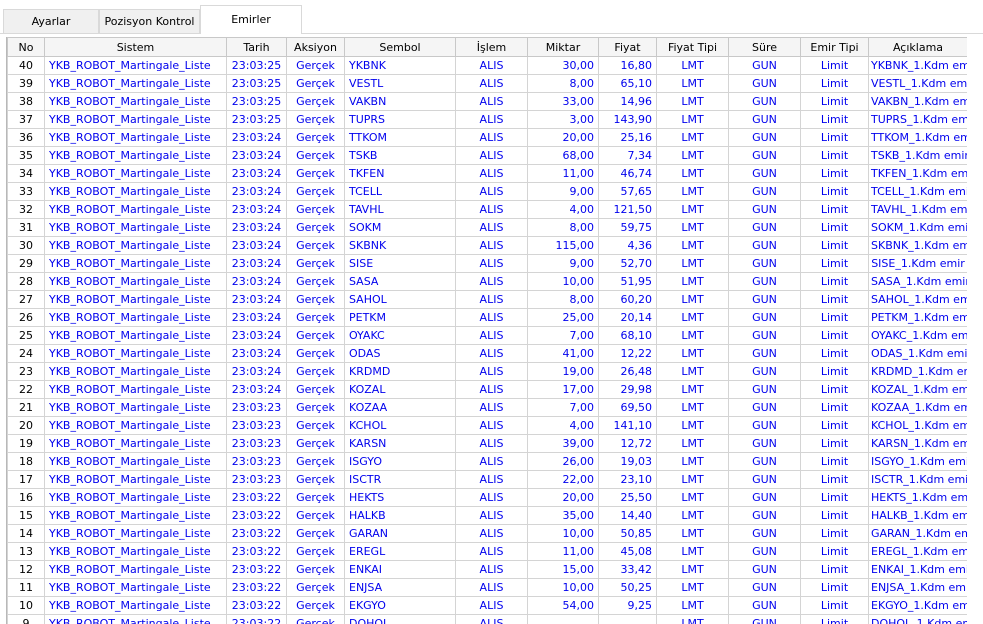  I want to click on cell-no: 29, so click(26, 263).